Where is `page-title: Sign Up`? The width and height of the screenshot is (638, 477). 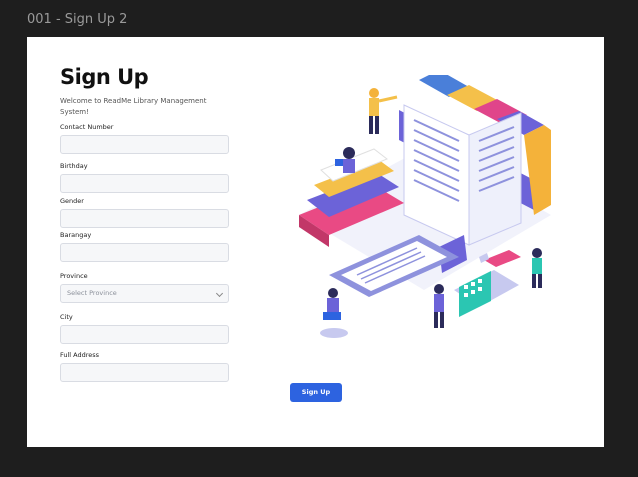
page-title: Sign Up is located at coordinates (104, 77).